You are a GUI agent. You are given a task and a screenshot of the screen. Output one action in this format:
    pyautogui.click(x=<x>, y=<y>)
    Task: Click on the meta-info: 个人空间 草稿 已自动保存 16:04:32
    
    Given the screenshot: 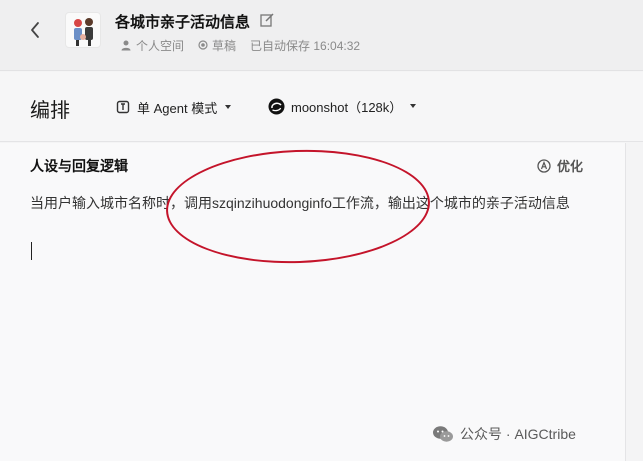 What is the action you would take?
    pyautogui.click(x=247, y=45)
    